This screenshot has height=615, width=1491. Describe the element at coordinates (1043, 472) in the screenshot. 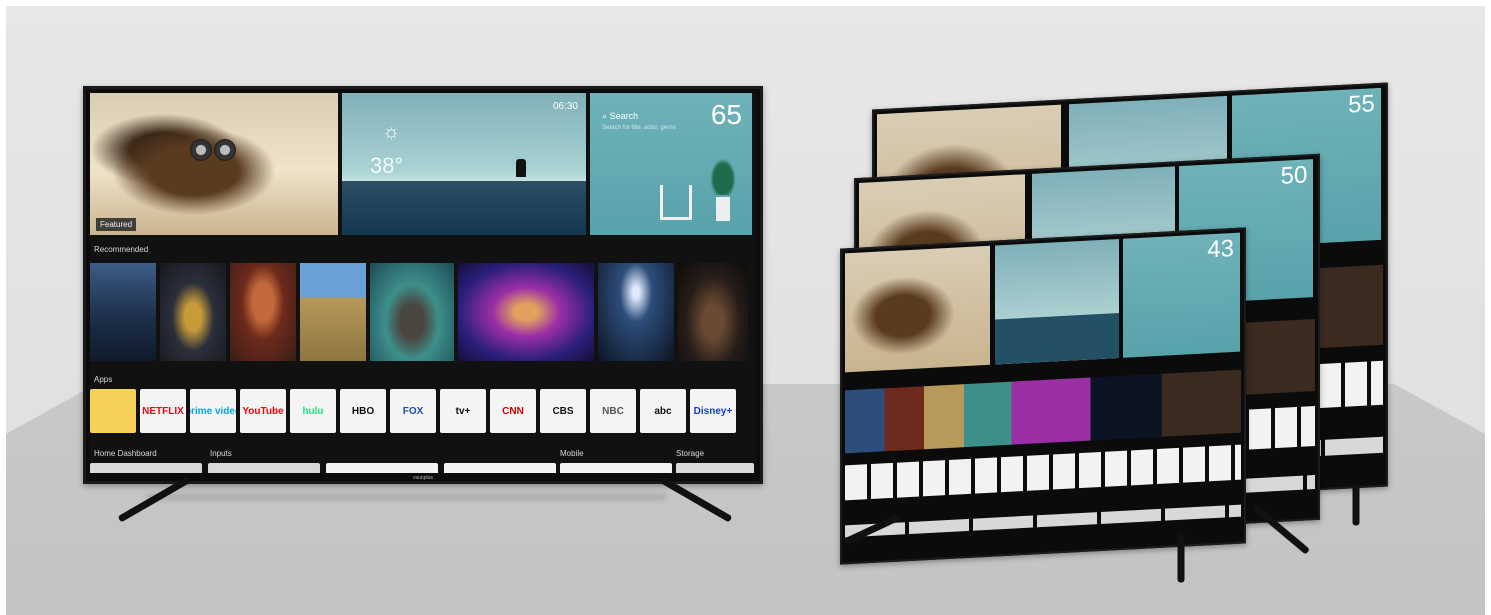

I see `mini-apps-row` at that location.